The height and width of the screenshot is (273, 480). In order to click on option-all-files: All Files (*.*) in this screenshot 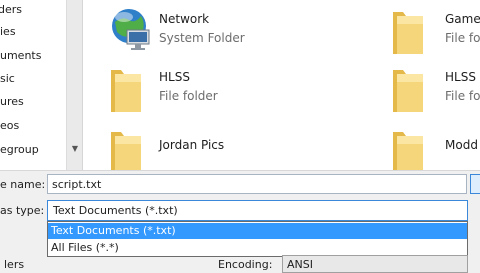, I will do `click(257, 248)`.